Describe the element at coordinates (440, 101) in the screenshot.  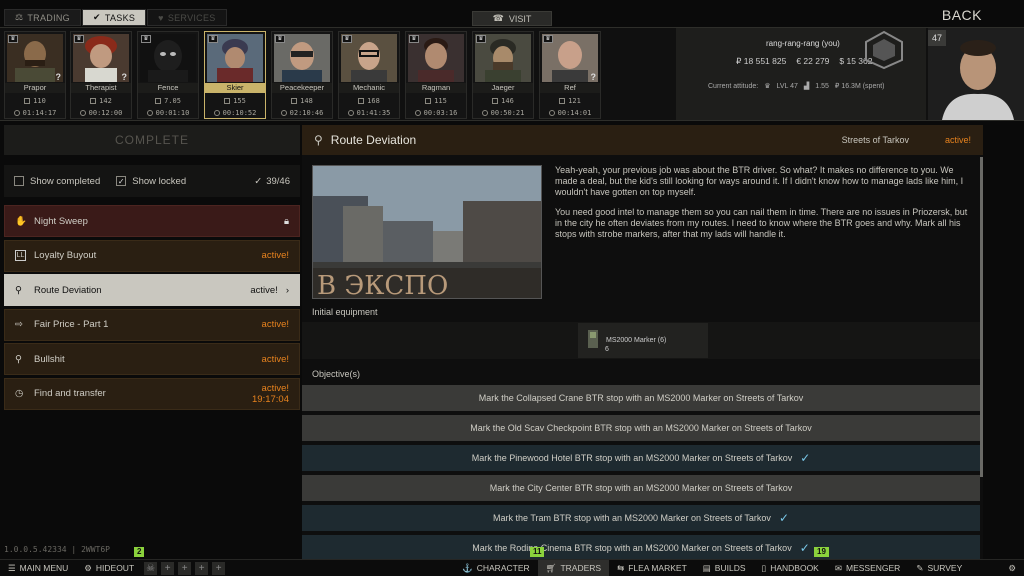
I see `trader-level: 115` at that location.